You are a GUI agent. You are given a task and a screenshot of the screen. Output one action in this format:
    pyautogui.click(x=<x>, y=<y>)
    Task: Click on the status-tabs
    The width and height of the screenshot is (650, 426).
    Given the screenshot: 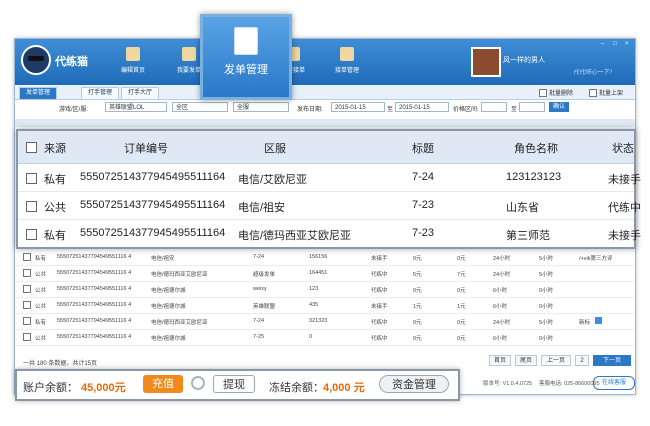 What is the action you would take?
    pyautogui.click(x=325, y=123)
    